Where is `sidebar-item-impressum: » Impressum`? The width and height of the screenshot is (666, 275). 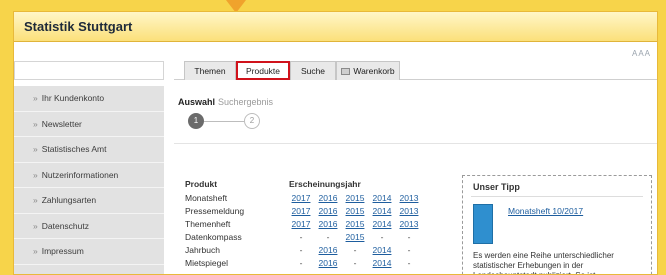 sidebar-item-impressum: » Impressum is located at coordinates (89, 252).